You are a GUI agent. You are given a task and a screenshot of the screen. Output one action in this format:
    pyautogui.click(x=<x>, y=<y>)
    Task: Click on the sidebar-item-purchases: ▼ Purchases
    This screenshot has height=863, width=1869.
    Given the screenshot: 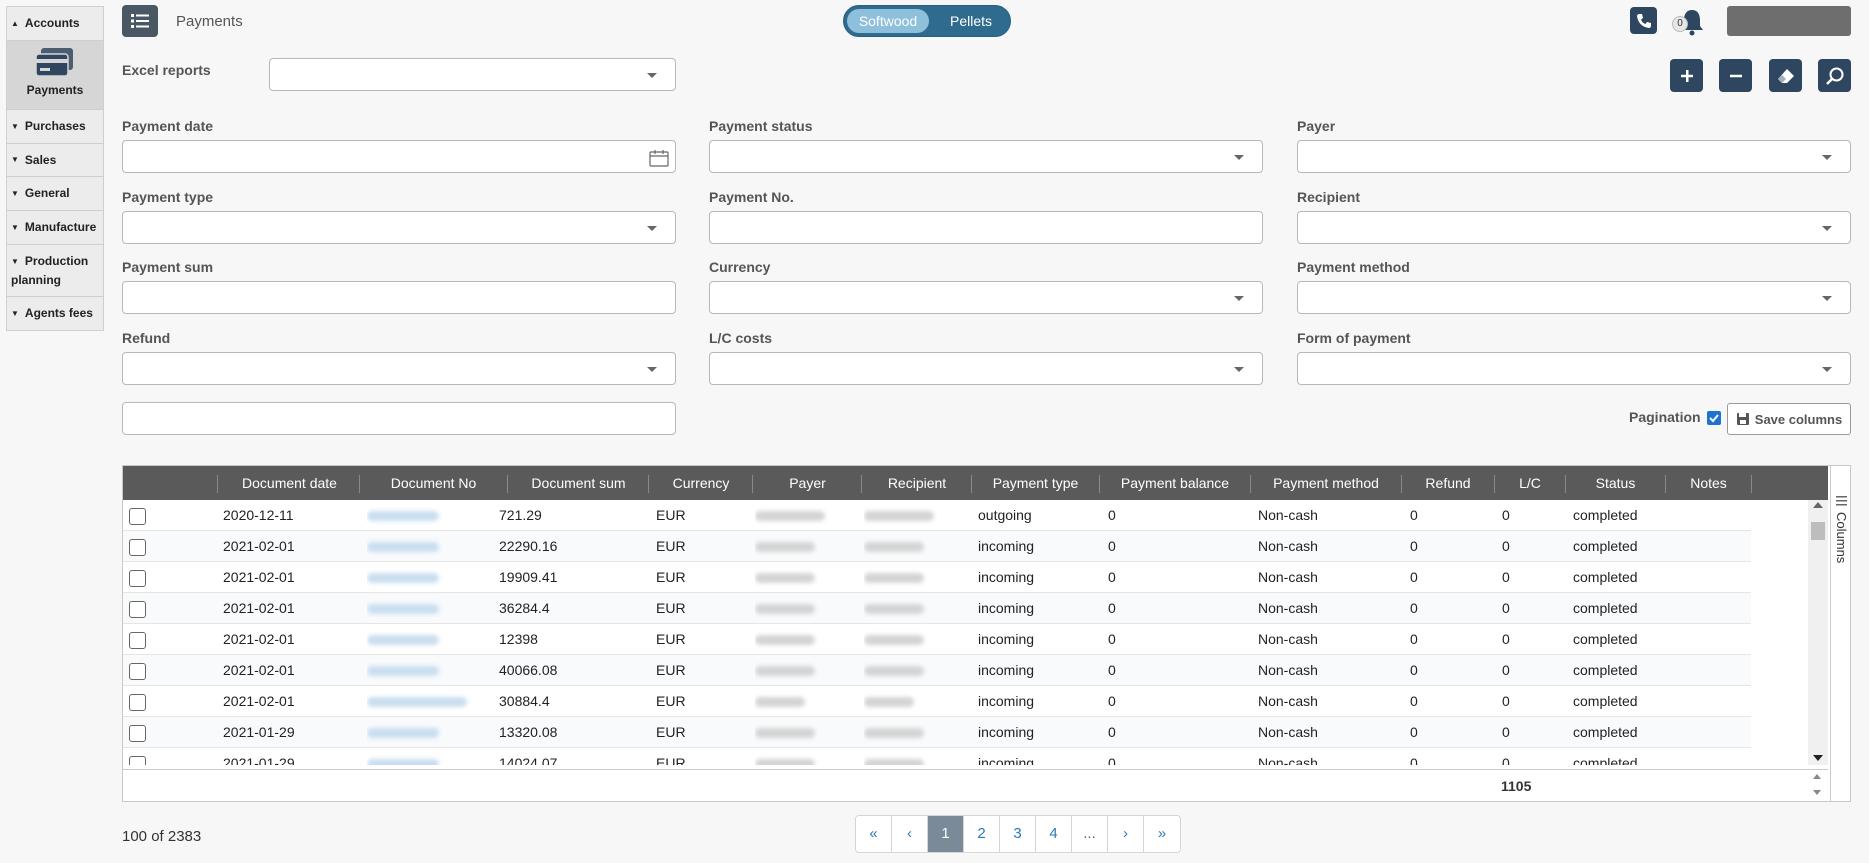 What is the action you would take?
    pyautogui.click(x=55, y=125)
    